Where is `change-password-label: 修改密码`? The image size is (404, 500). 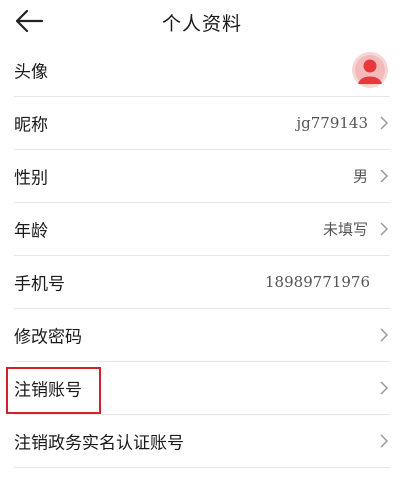
change-password-label: 修改密码 is located at coordinates (48, 337).